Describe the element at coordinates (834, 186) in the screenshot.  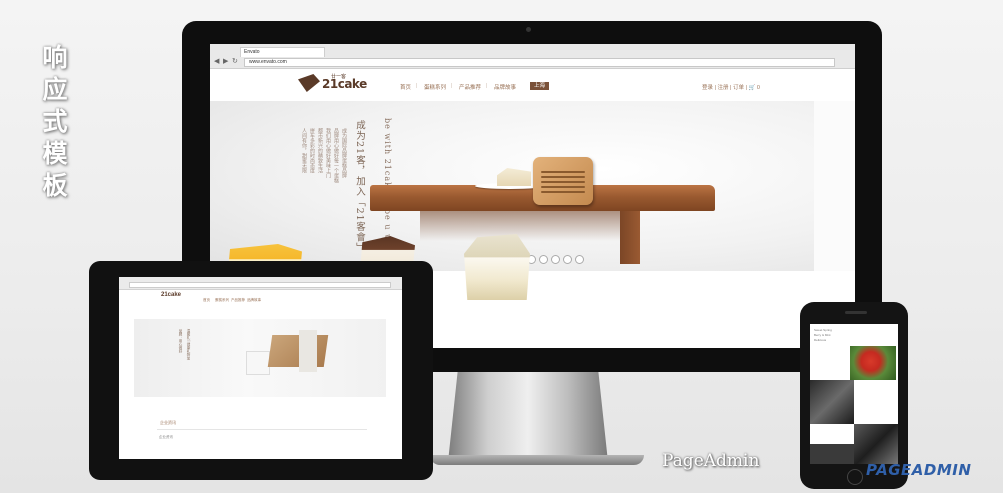
I see `hero-side` at that location.